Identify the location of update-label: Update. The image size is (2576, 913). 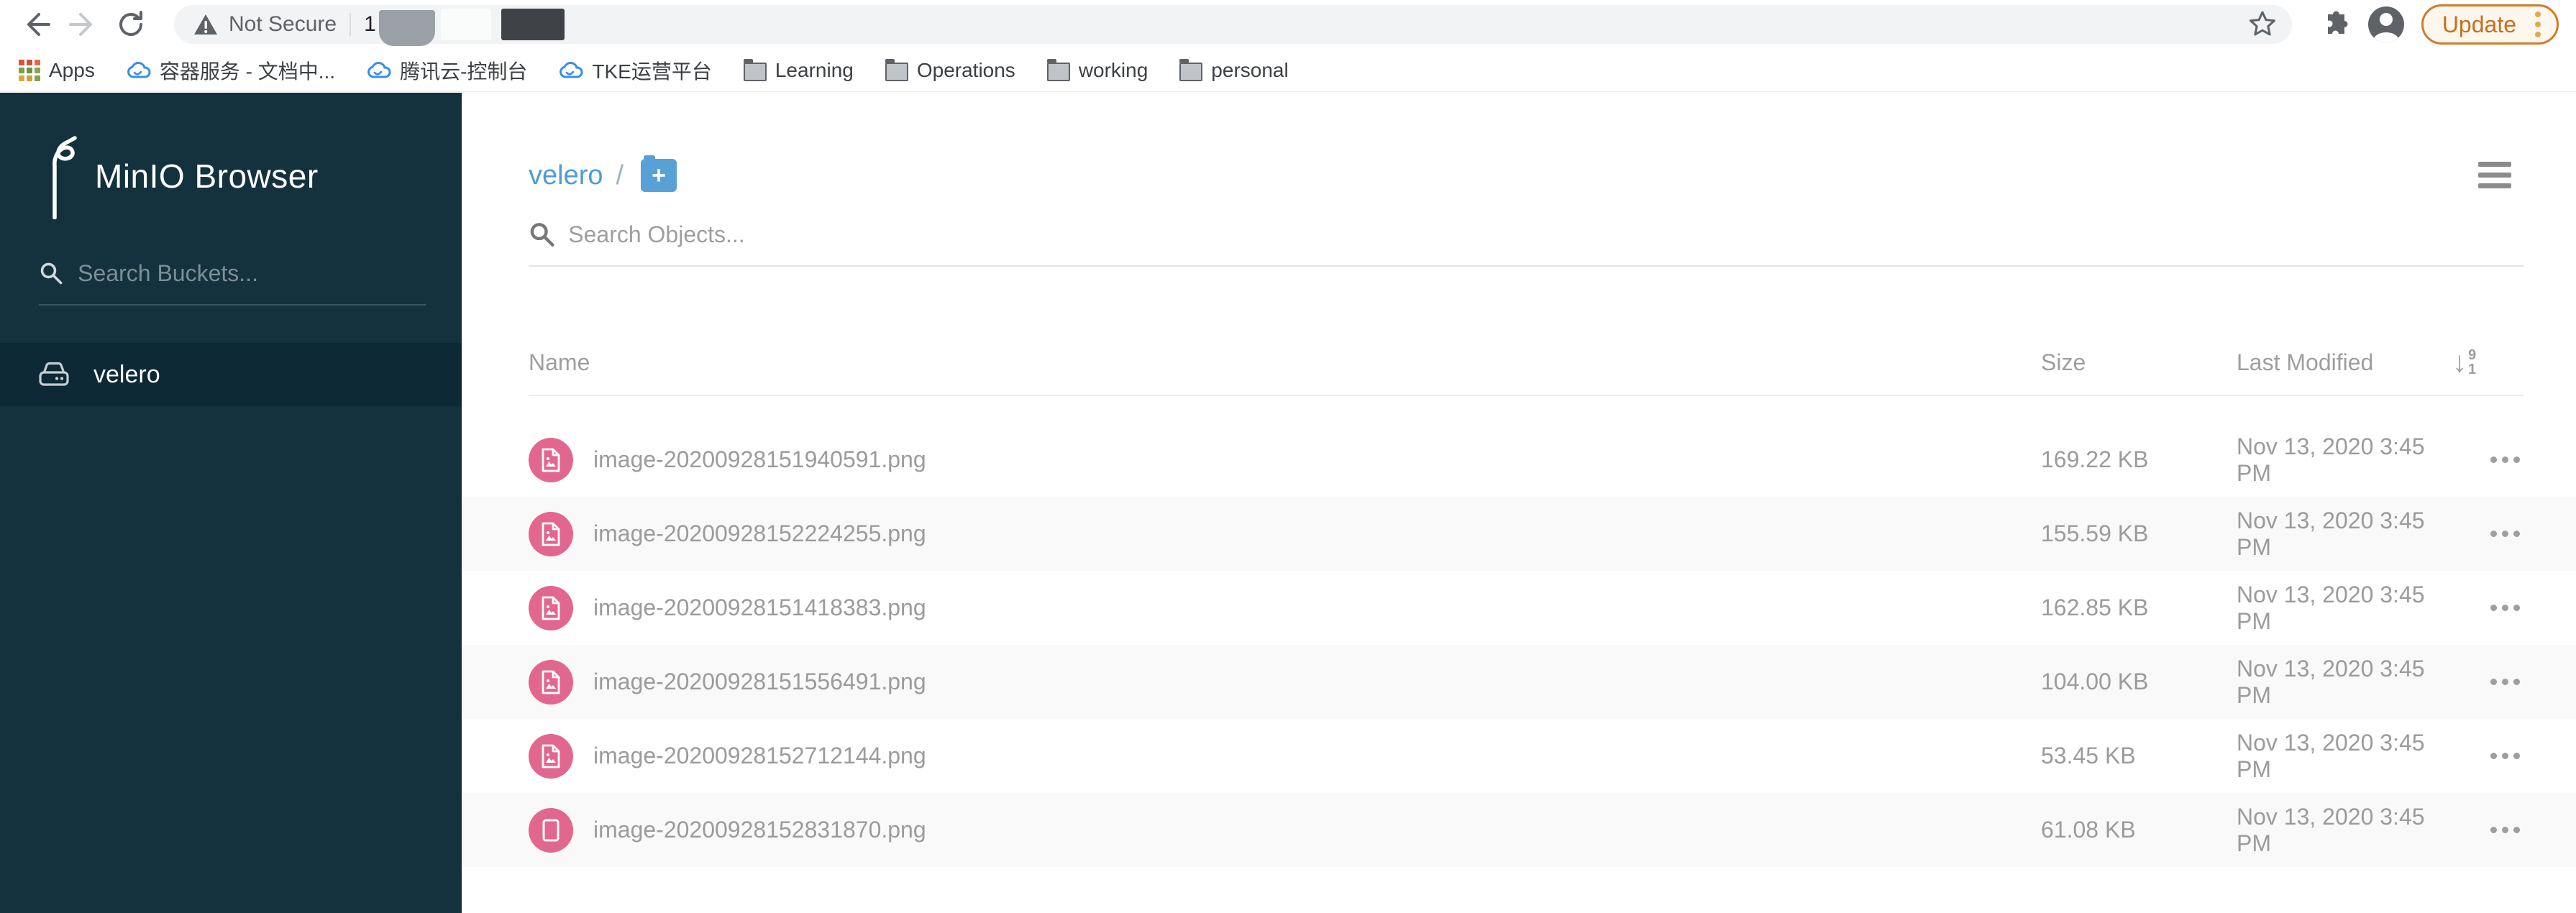
(2479, 24).